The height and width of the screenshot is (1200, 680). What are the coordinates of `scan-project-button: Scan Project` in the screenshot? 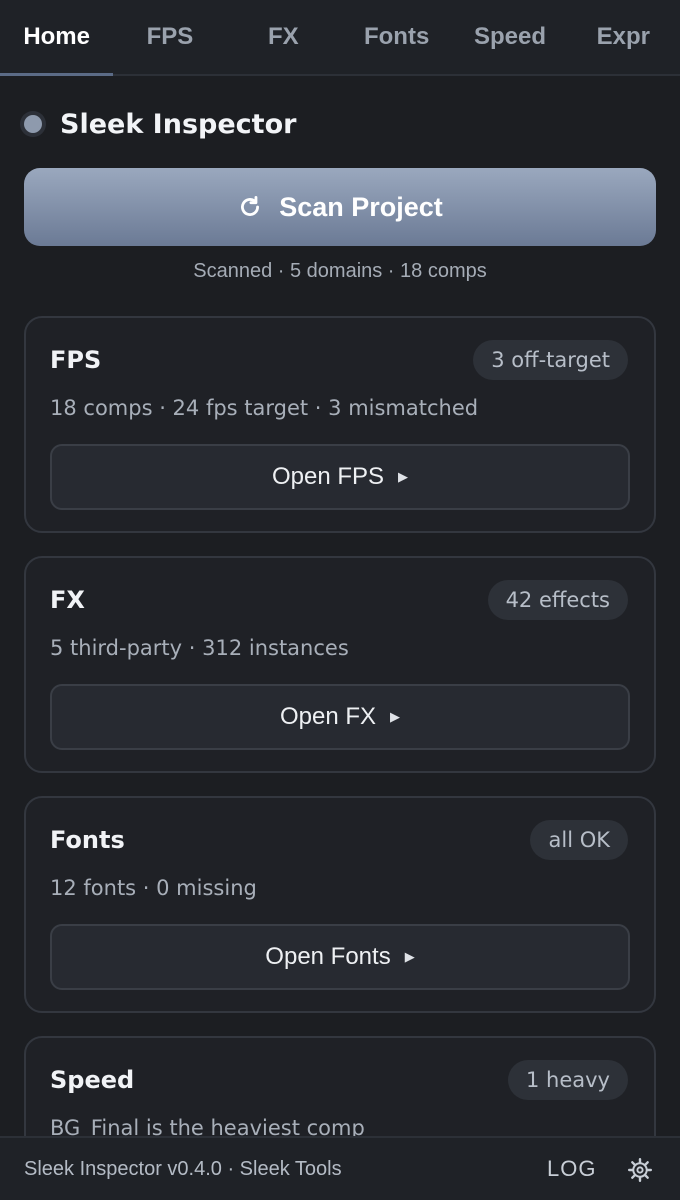 It's located at (340, 207).